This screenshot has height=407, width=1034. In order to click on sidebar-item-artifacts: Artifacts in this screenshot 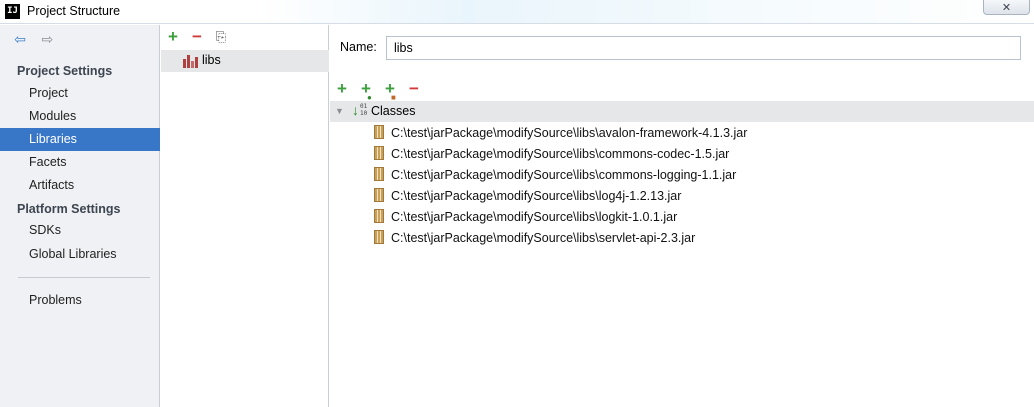, I will do `click(80, 185)`.